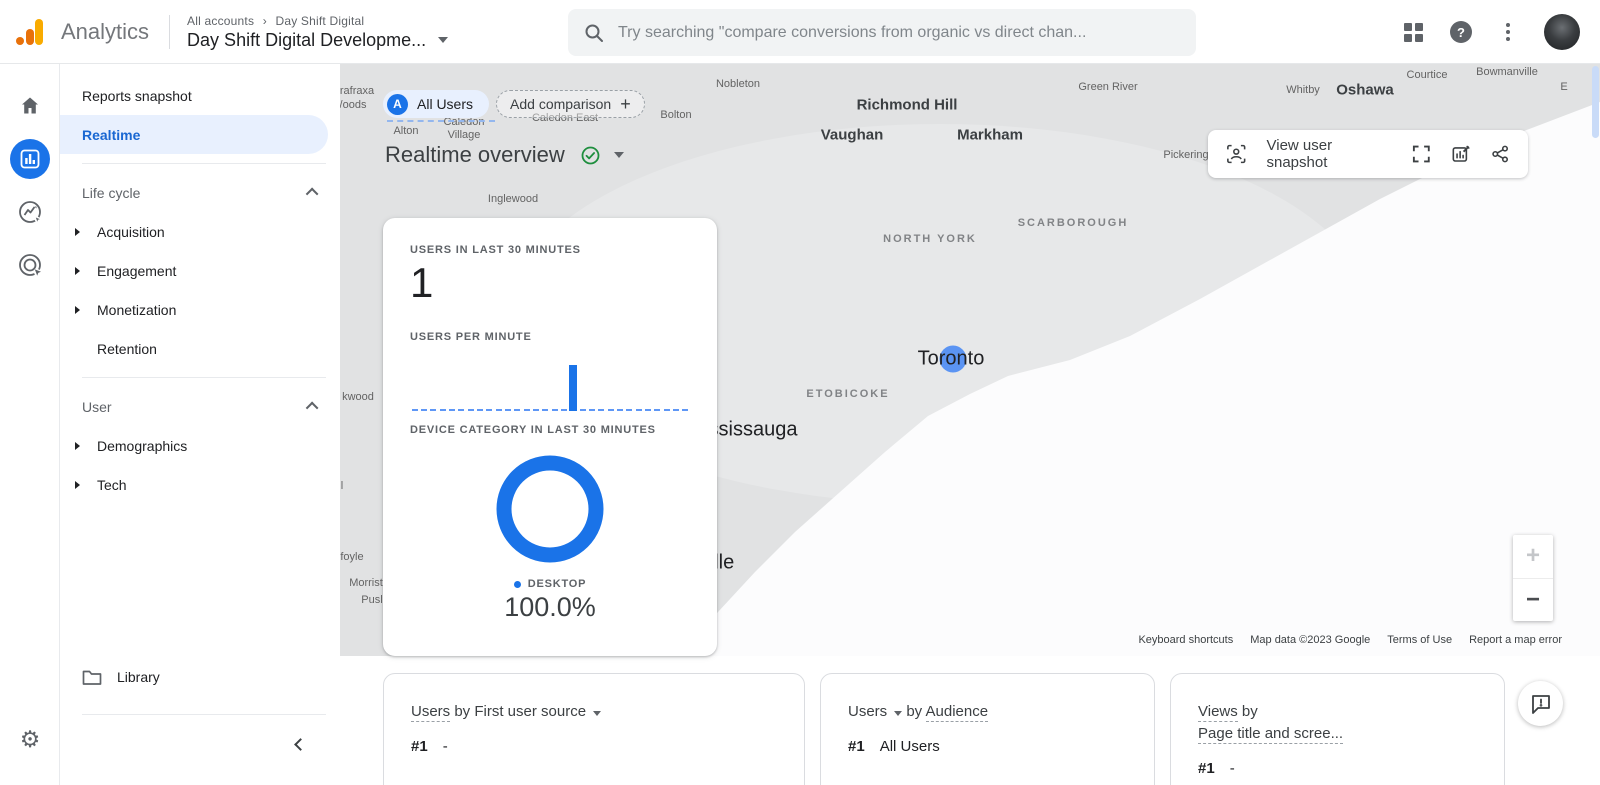 The height and width of the screenshot is (785, 1600). I want to click on map-label-etobicoke: ETOBICOKE, so click(848, 394).